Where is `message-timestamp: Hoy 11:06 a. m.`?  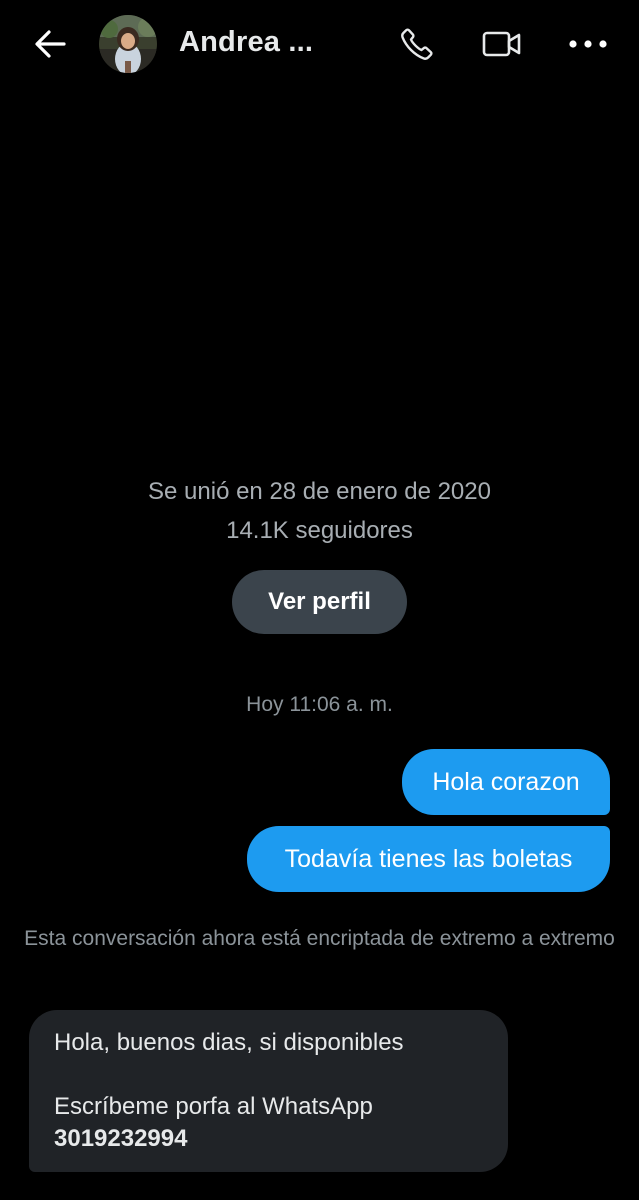
message-timestamp: Hoy 11:06 a. m. is located at coordinates (319, 704).